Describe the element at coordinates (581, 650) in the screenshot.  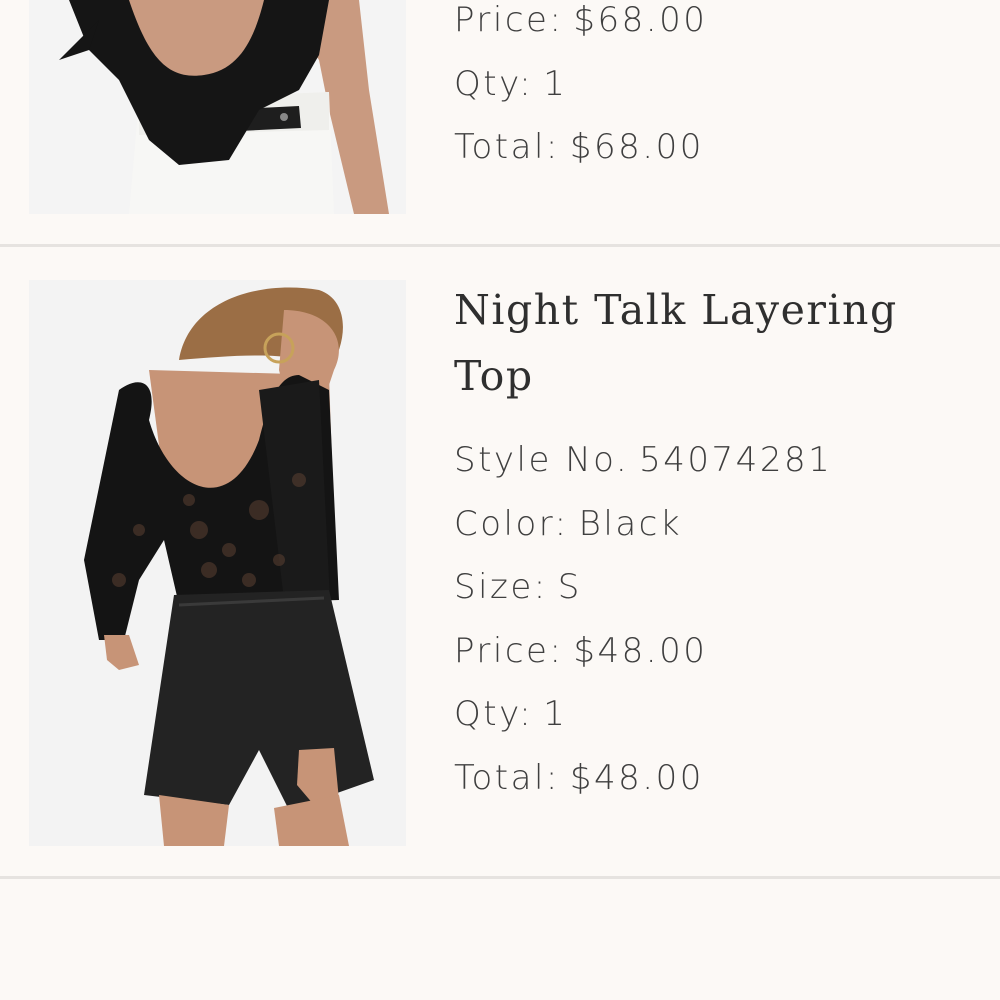
I see `price-line: Price: $48.00` at that location.